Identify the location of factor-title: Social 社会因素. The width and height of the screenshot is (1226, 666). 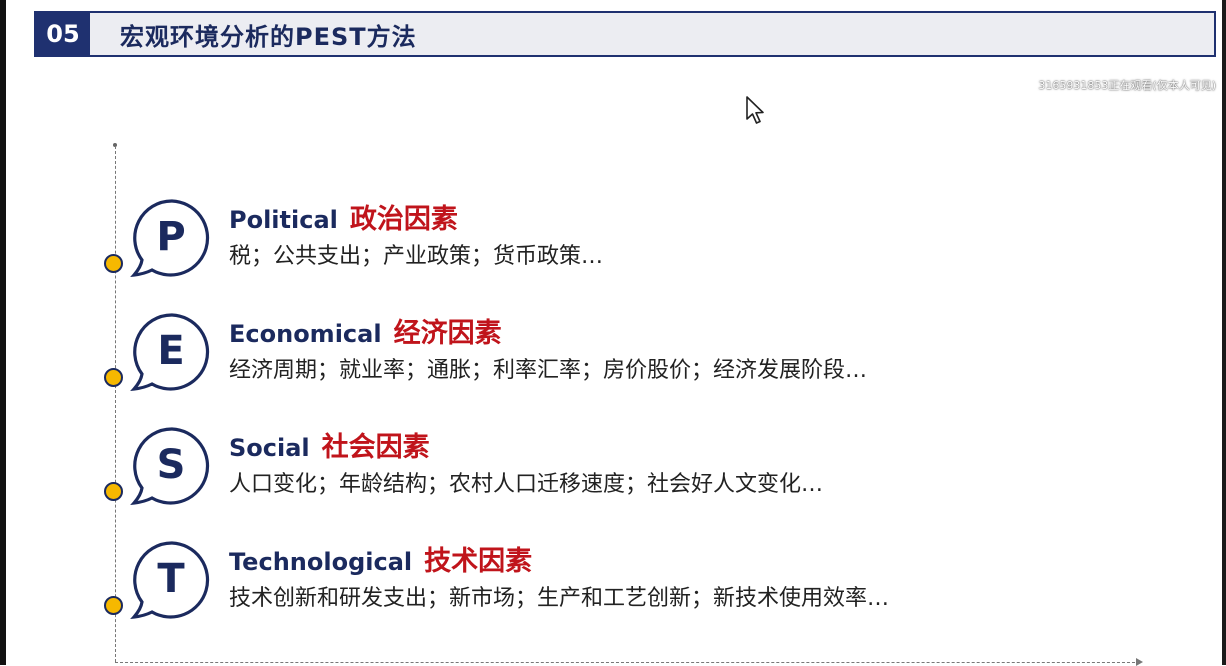
(329, 449).